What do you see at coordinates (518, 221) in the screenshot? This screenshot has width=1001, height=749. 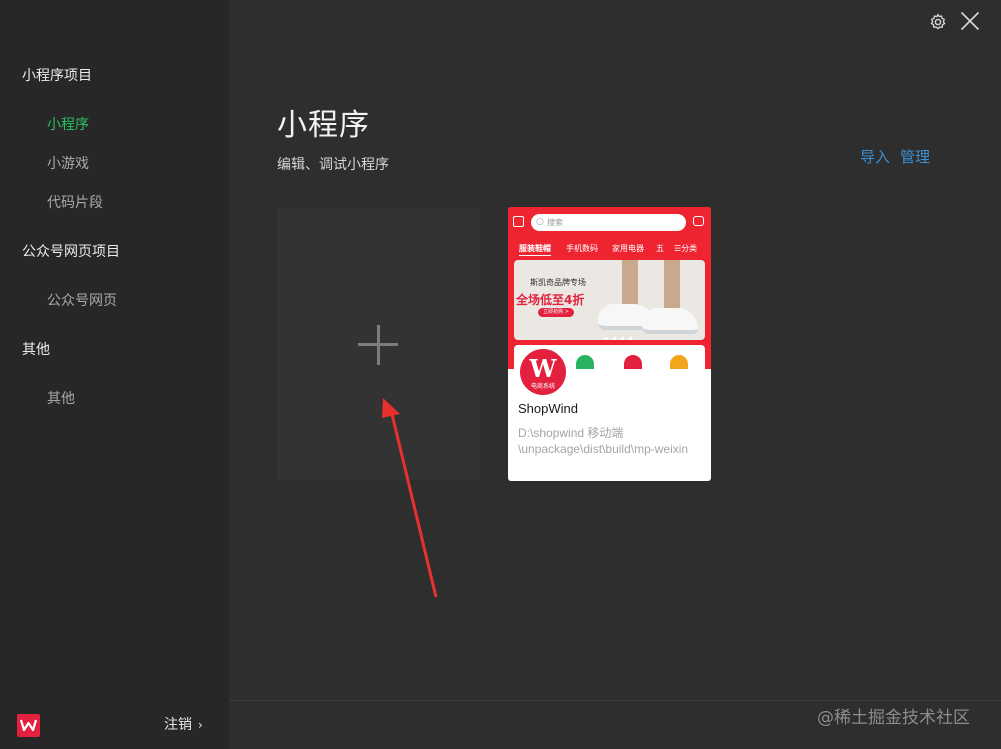 I see `scan-icon` at bounding box center [518, 221].